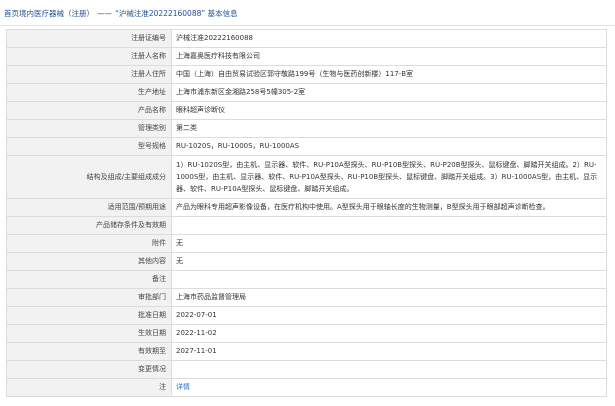  Describe the element at coordinates (89, 315) in the screenshot. I see `row-label: 批准日期` at that location.